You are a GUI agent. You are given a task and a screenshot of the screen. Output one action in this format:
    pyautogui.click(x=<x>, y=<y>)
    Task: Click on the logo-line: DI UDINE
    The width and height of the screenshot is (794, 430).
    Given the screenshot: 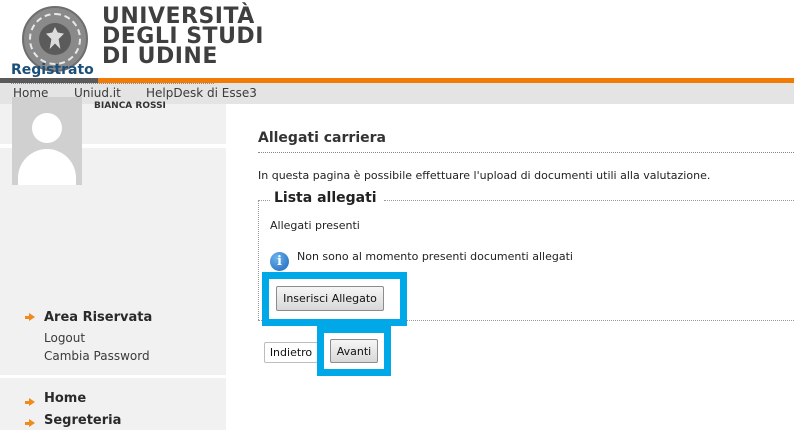 What is the action you would take?
    pyautogui.click(x=160, y=56)
    